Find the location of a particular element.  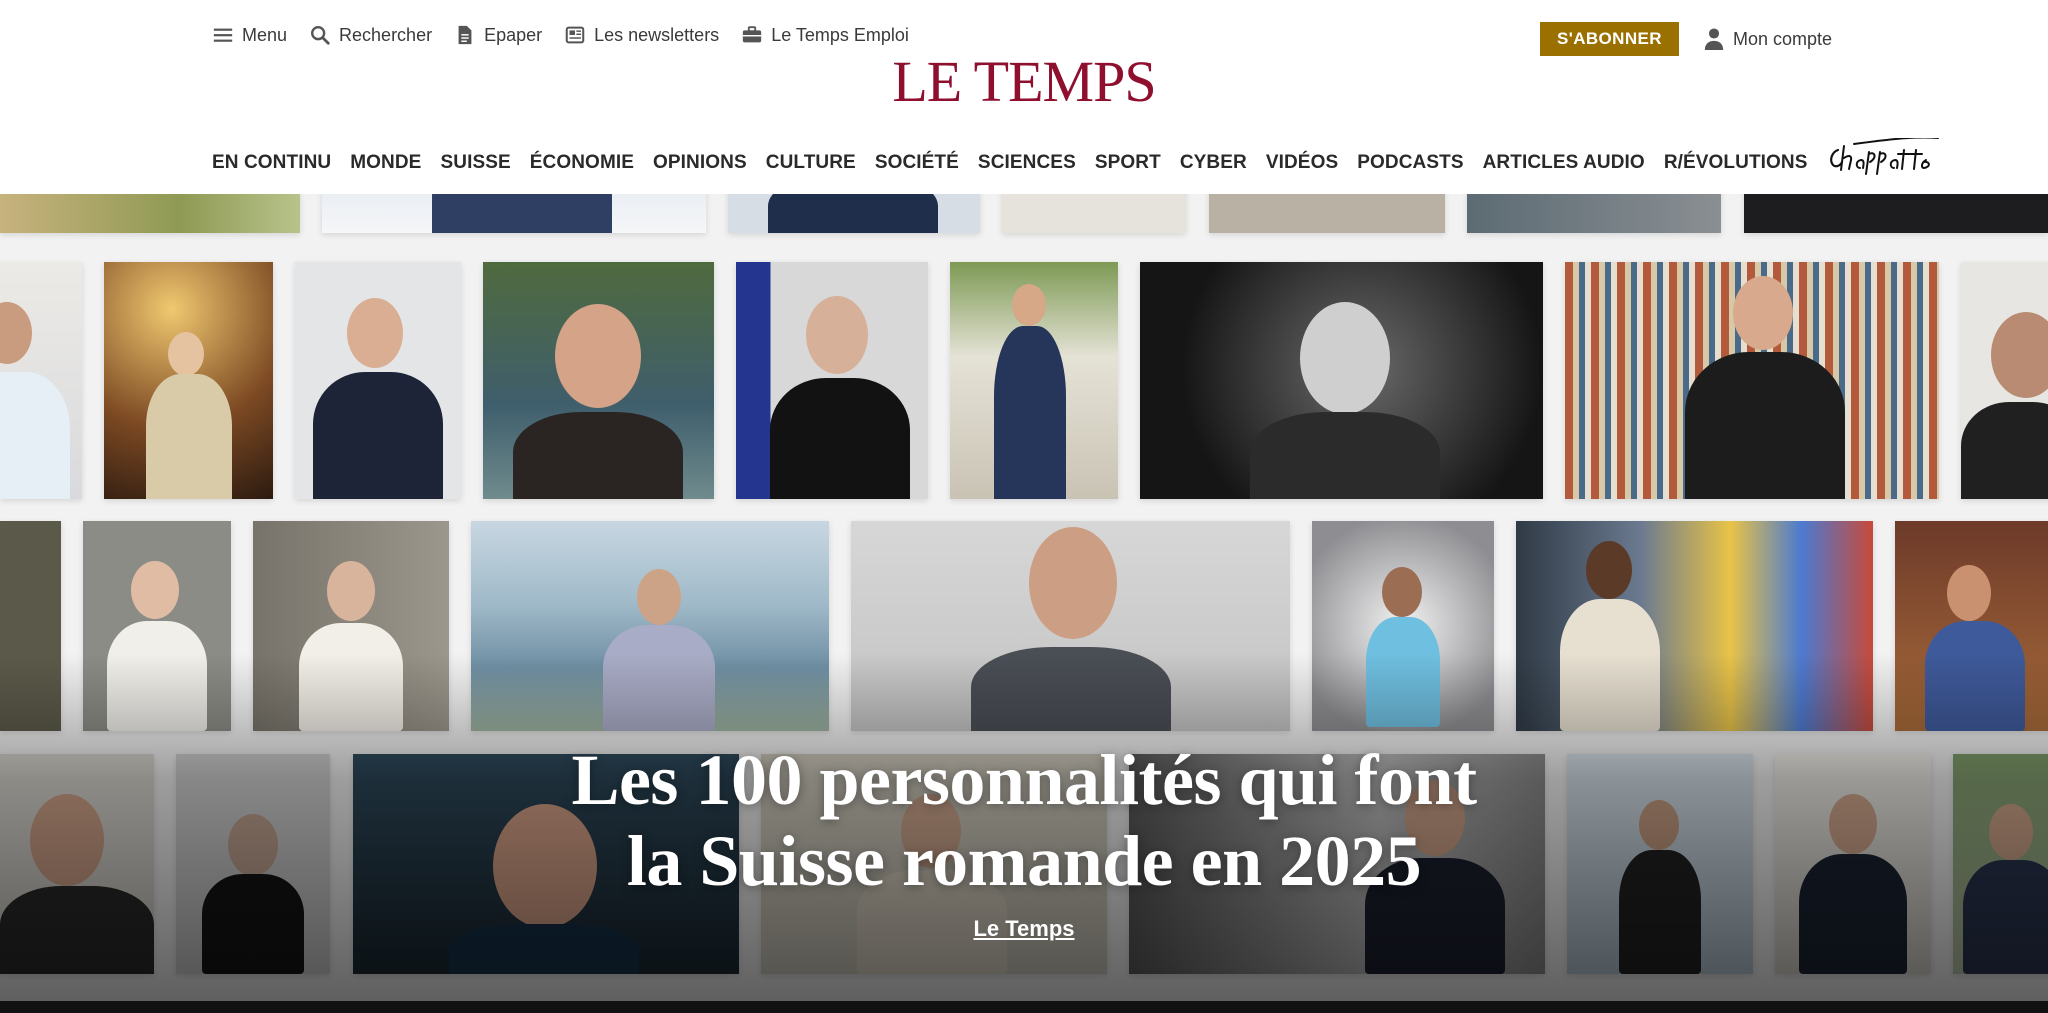

newsletters-link: Les newsletters is located at coordinates (641, 35).